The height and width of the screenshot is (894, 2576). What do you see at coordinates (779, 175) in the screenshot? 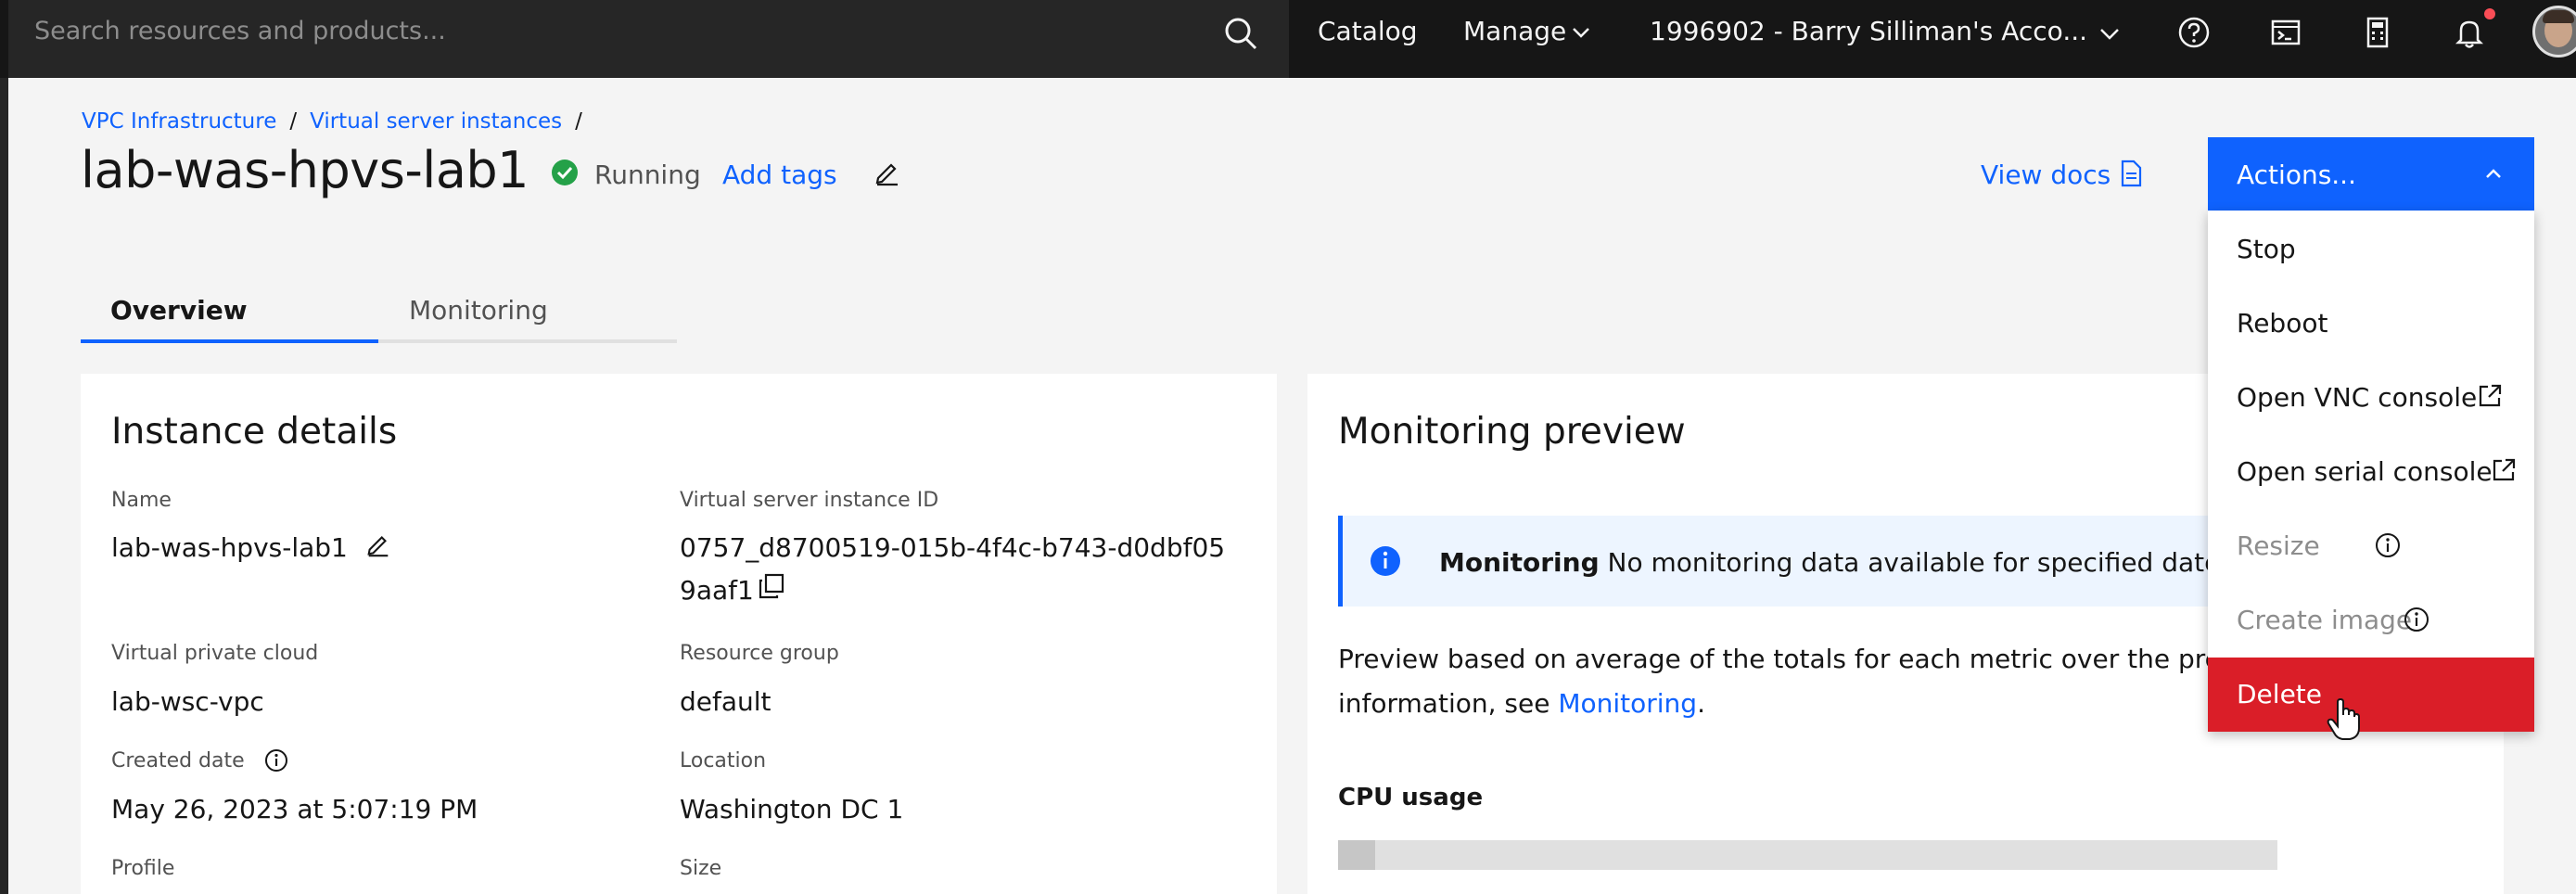
I see `add-tags-link: Add tags` at bounding box center [779, 175].